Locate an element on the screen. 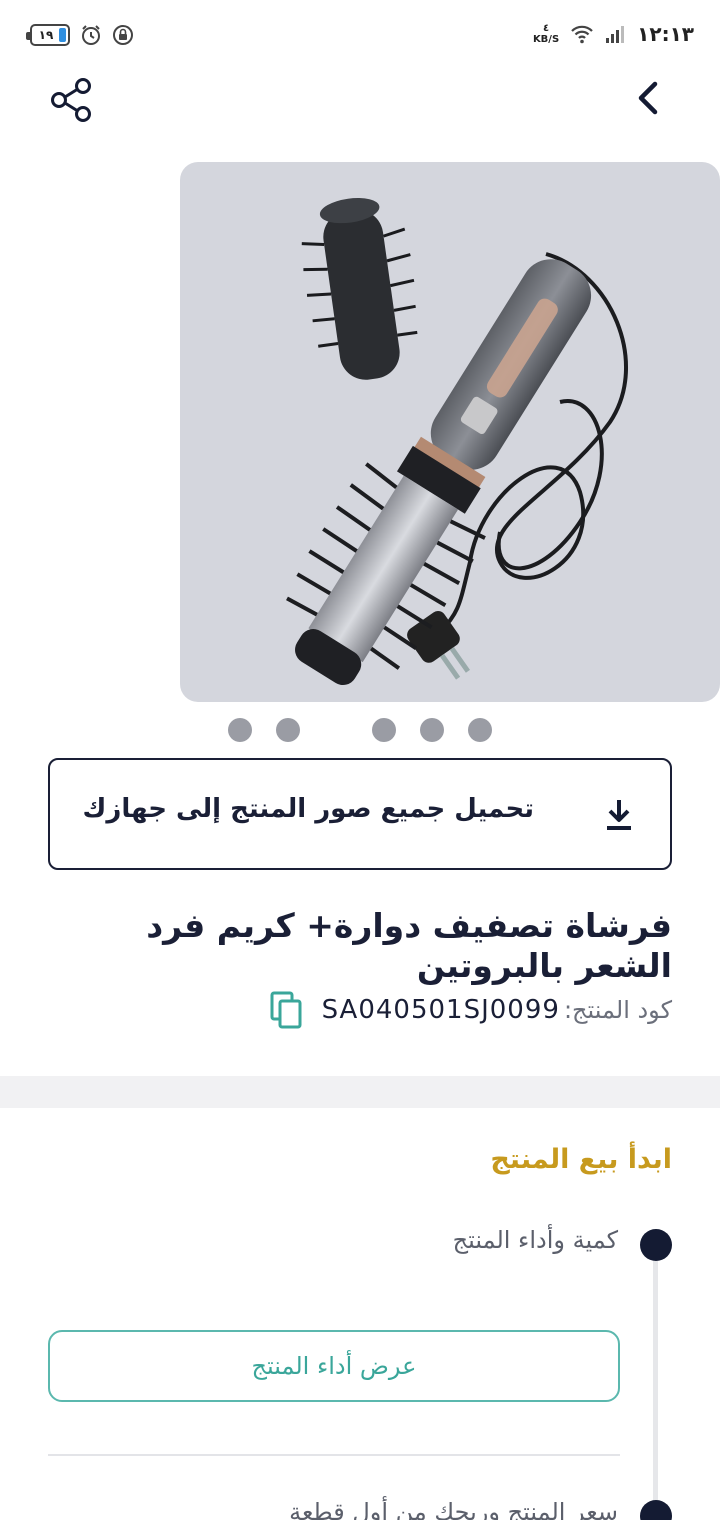  download-images-button: تحميل جميع صور المنتج إلى جهازك is located at coordinates (360, 814).